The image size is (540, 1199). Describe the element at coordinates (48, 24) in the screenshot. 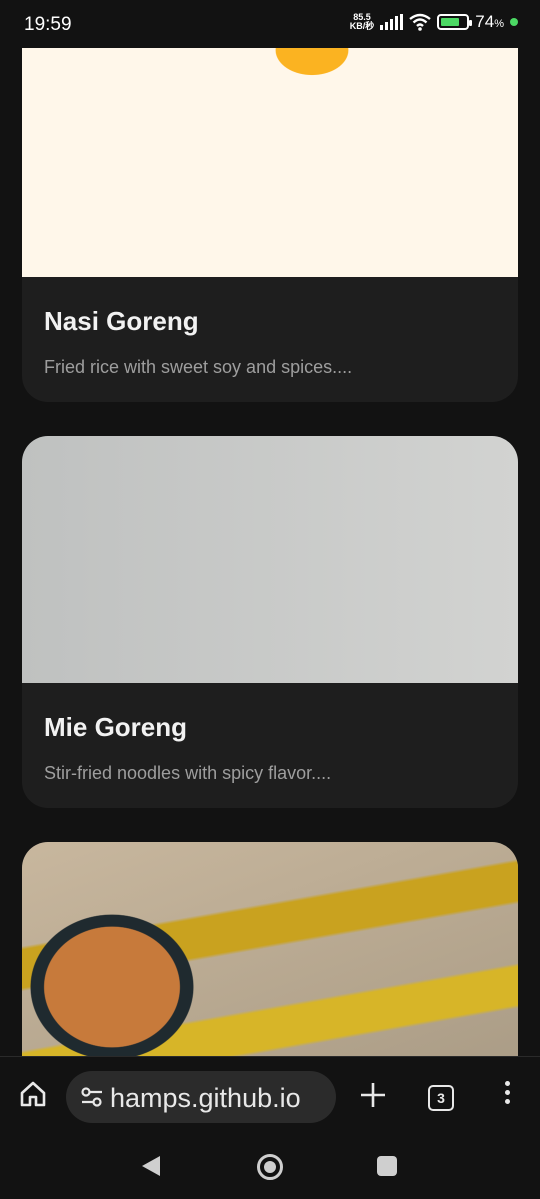

I see `clock: 19:59` at that location.